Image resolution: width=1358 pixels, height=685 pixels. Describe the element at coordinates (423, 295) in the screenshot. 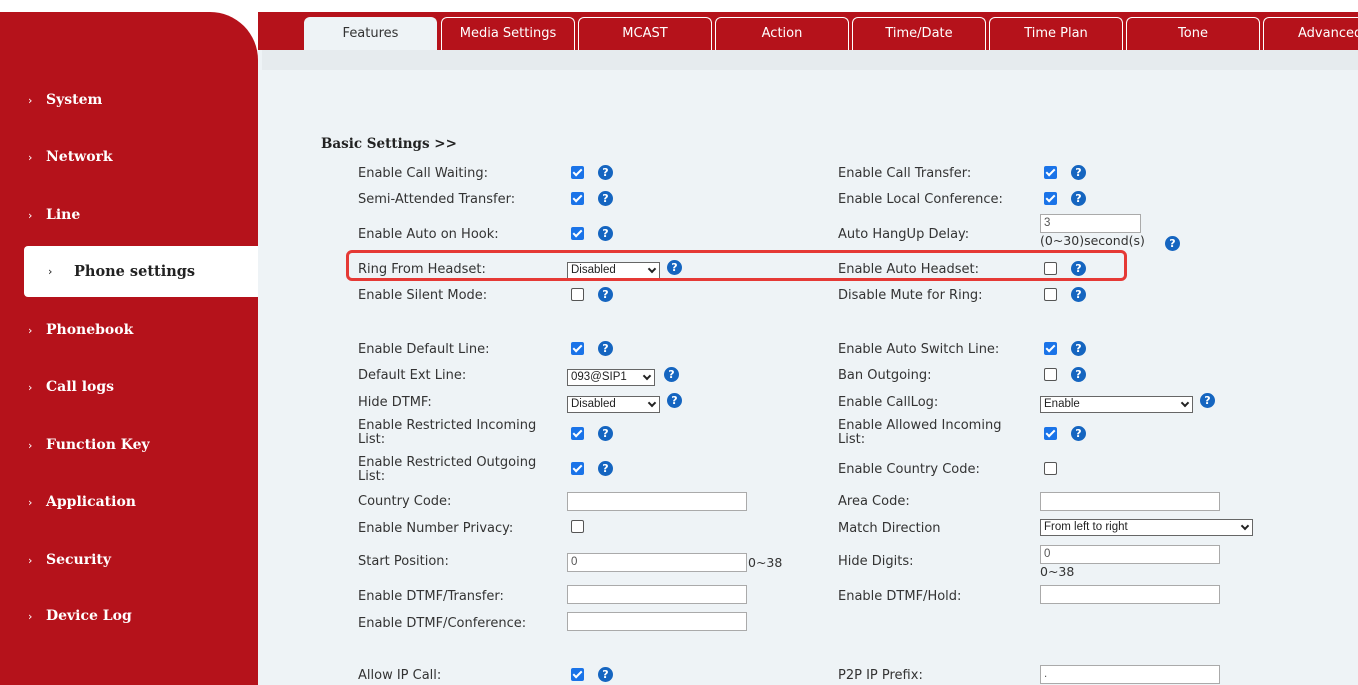

I see `silent-mode-label: Enable Silent Mode:` at that location.